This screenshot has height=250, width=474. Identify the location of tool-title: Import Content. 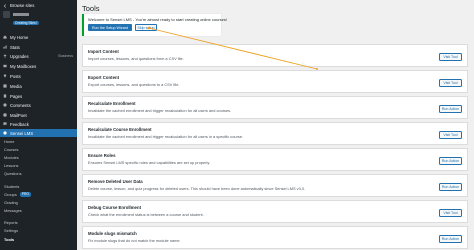
(103, 51).